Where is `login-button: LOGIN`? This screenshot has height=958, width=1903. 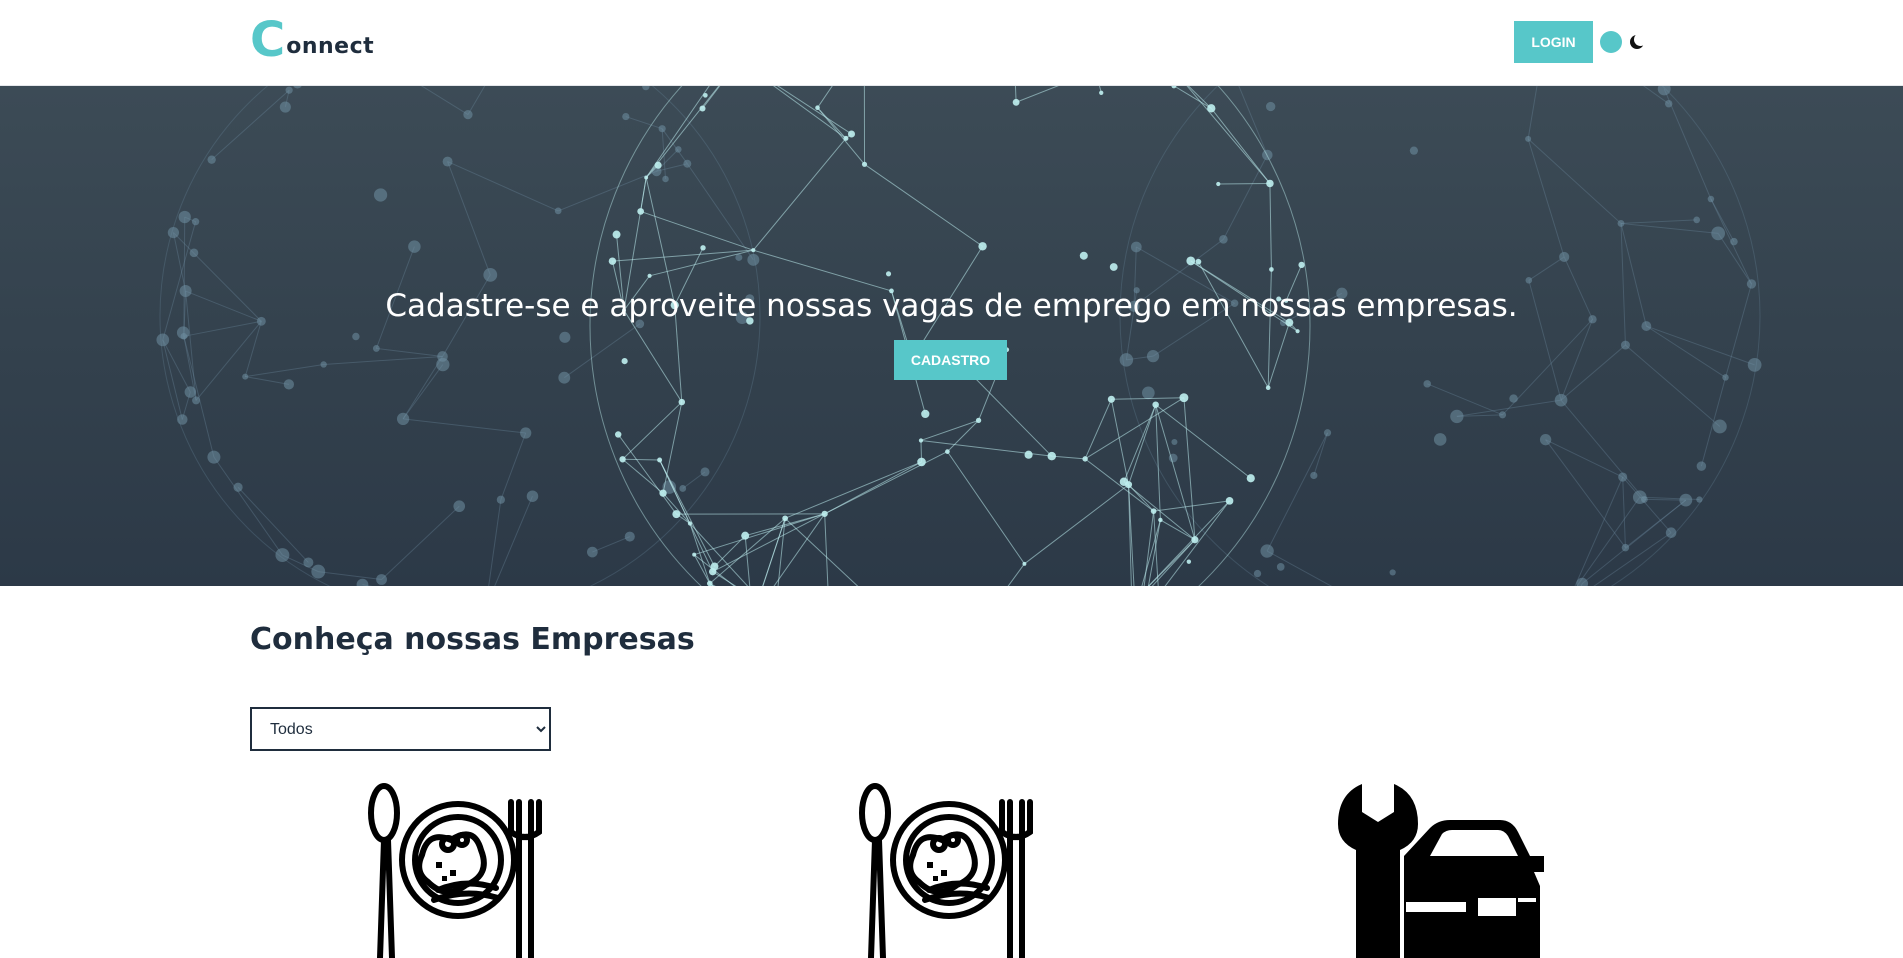 login-button: LOGIN is located at coordinates (1553, 42).